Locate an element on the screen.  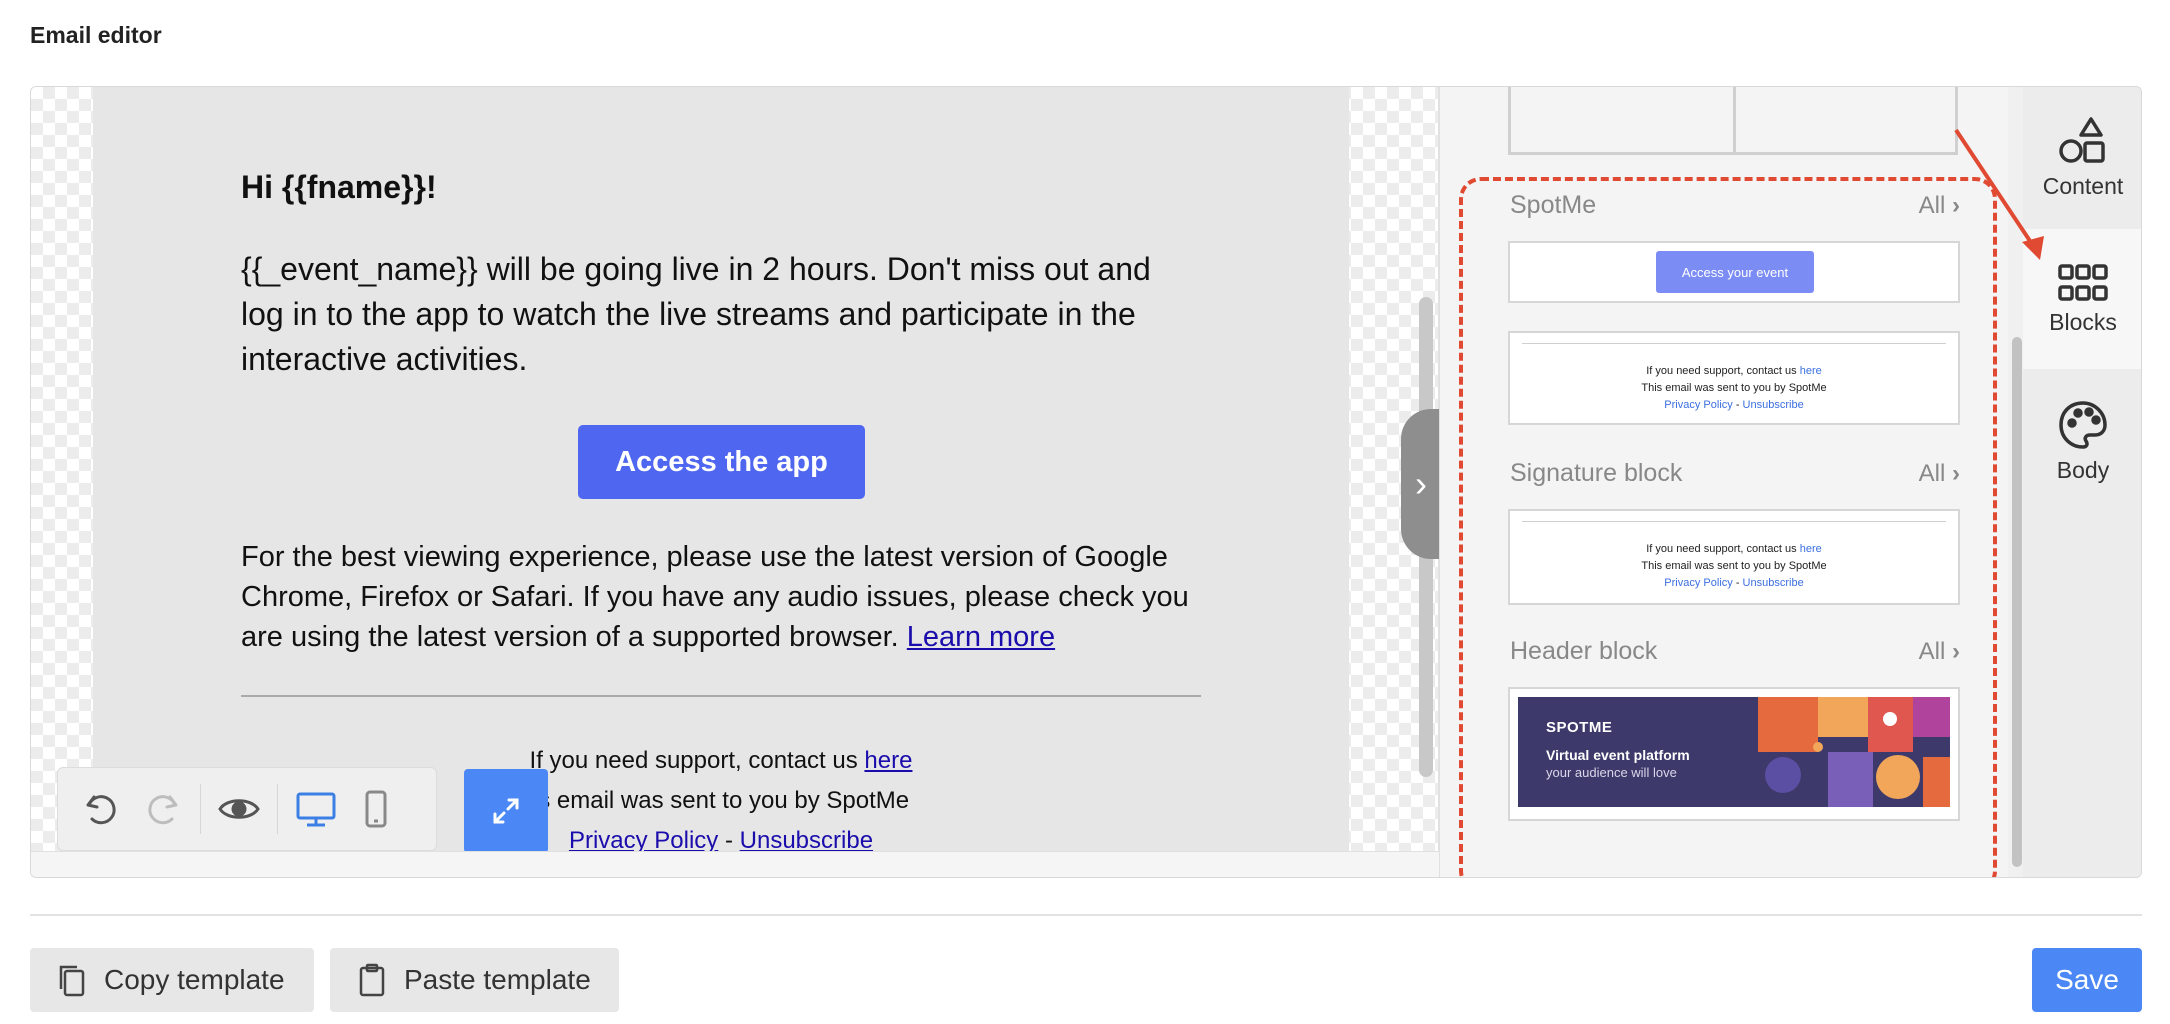
access-app-button: Access the app is located at coordinates (721, 462).